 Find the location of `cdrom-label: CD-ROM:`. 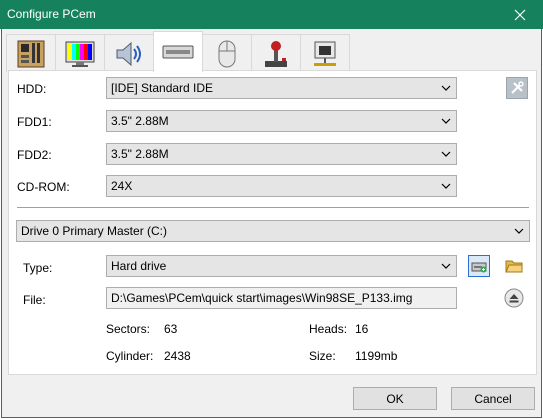

cdrom-label: CD-ROM: is located at coordinates (43, 187).